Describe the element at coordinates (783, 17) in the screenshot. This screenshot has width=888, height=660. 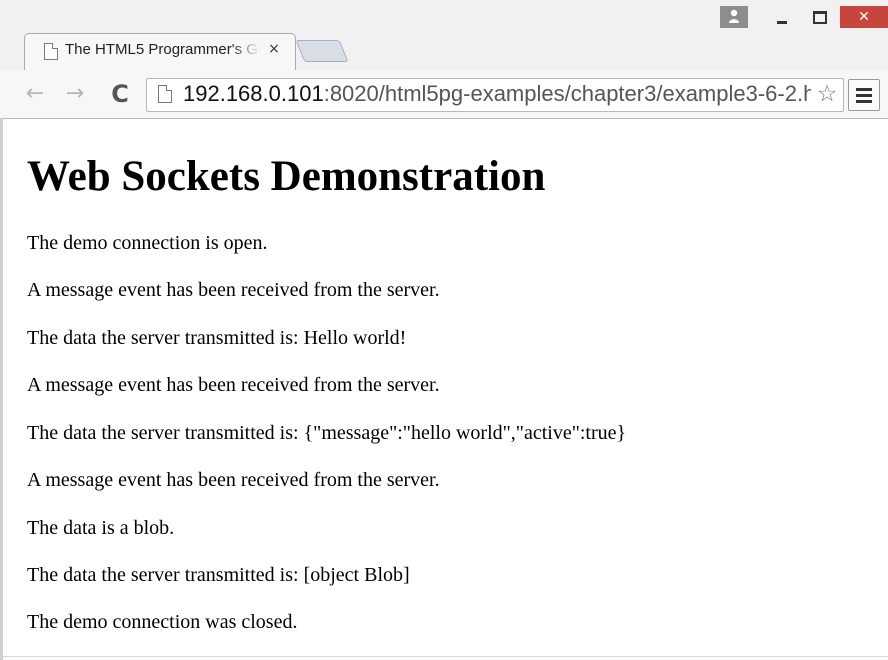
I see `minimize-button` at that location.